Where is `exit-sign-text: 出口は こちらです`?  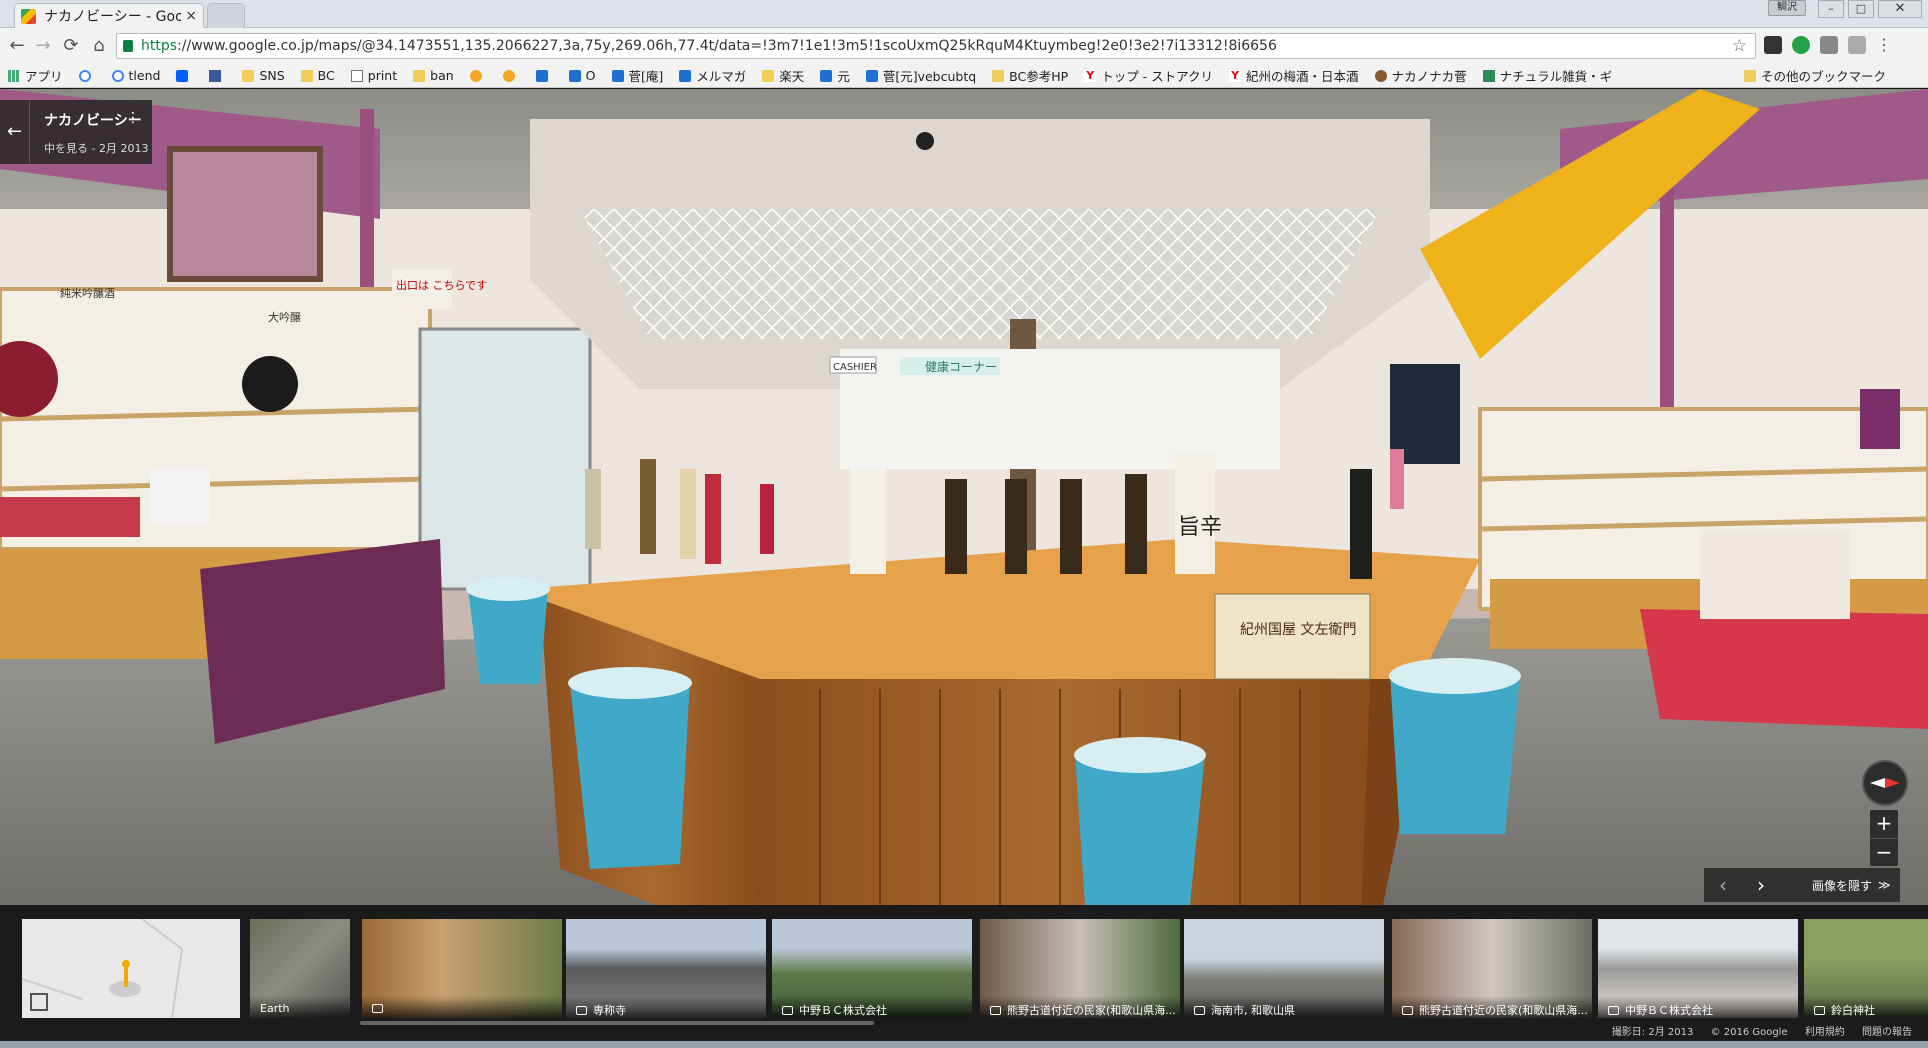
exit-sign-text: 出口は こちらです is located at coordinates (441, 285).